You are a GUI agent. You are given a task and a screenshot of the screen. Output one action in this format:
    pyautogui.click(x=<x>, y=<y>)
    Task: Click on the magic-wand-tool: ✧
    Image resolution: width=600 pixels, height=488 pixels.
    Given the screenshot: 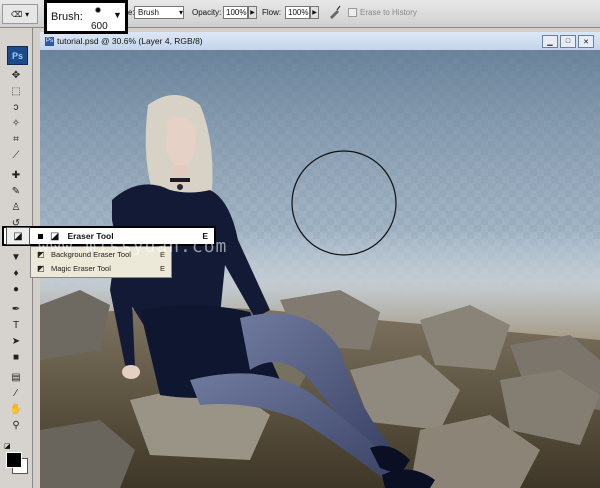 What is the action you would take?
    pyautogui.click(x=16, y=123)
    